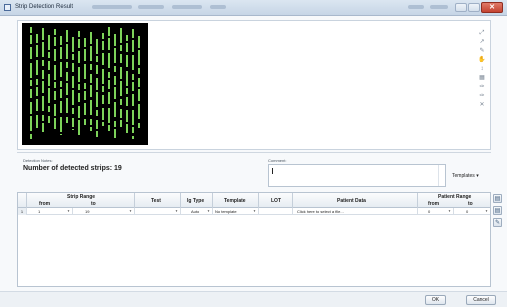  What do you see at coordinates (477, 176) in the screenshot?
I see `chevron-down-icon: ▾` at bounding box center [477, 176].